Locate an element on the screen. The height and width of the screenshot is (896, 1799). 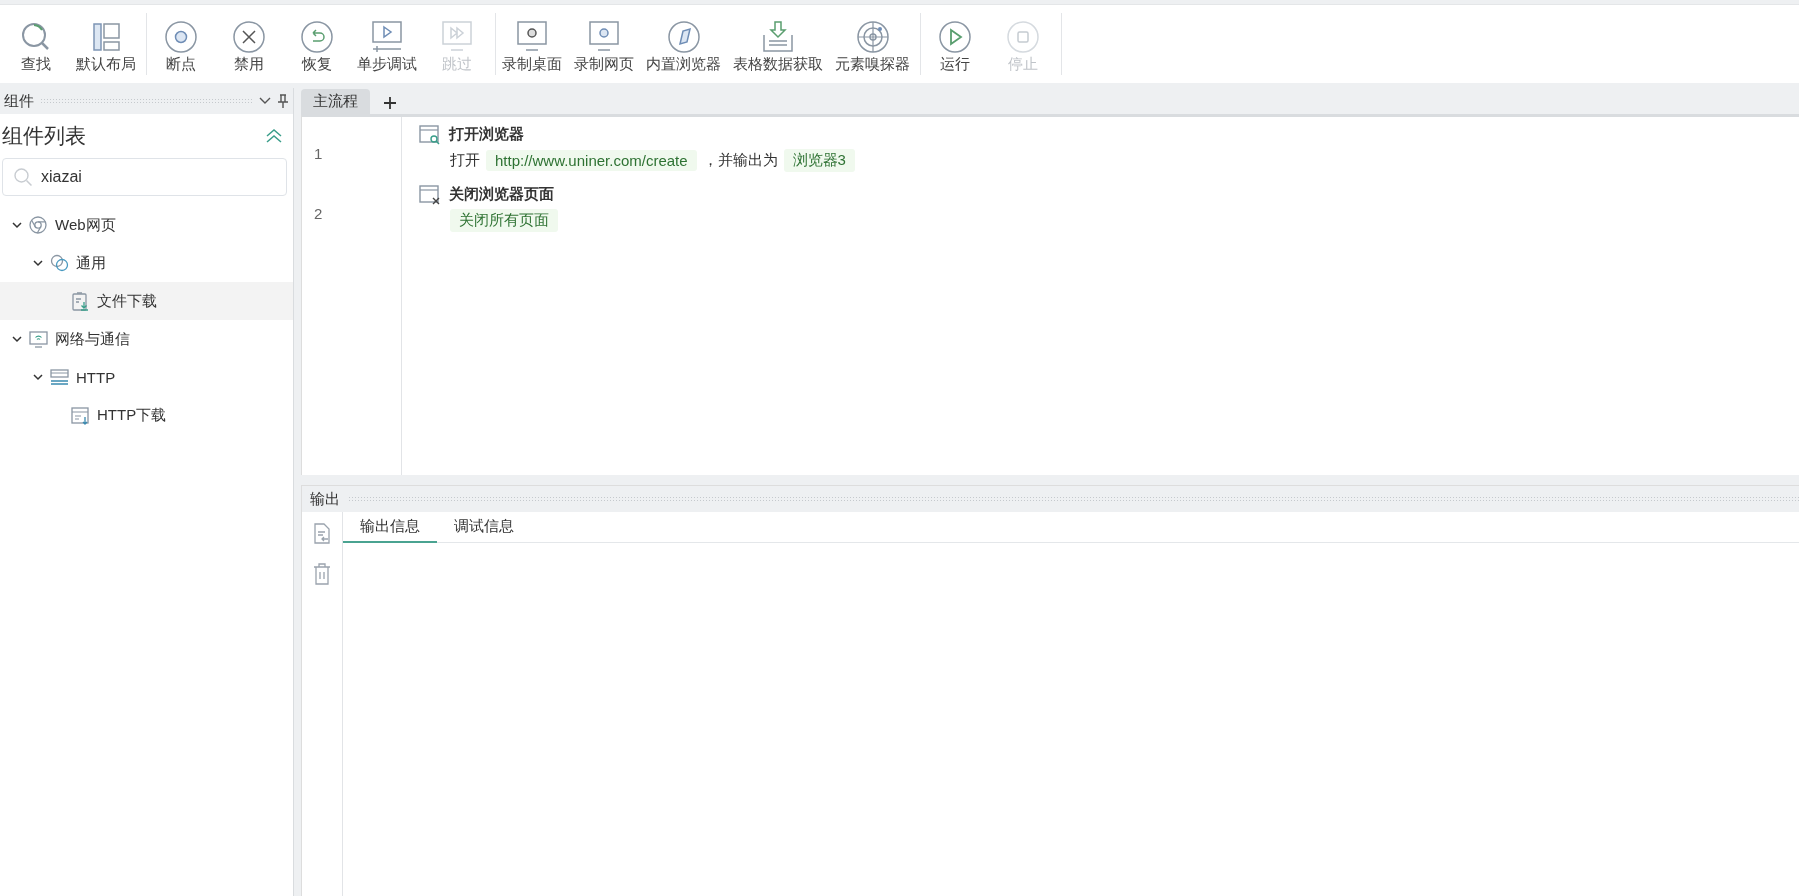
tray-download-icon is located at coordinates (778, 37).